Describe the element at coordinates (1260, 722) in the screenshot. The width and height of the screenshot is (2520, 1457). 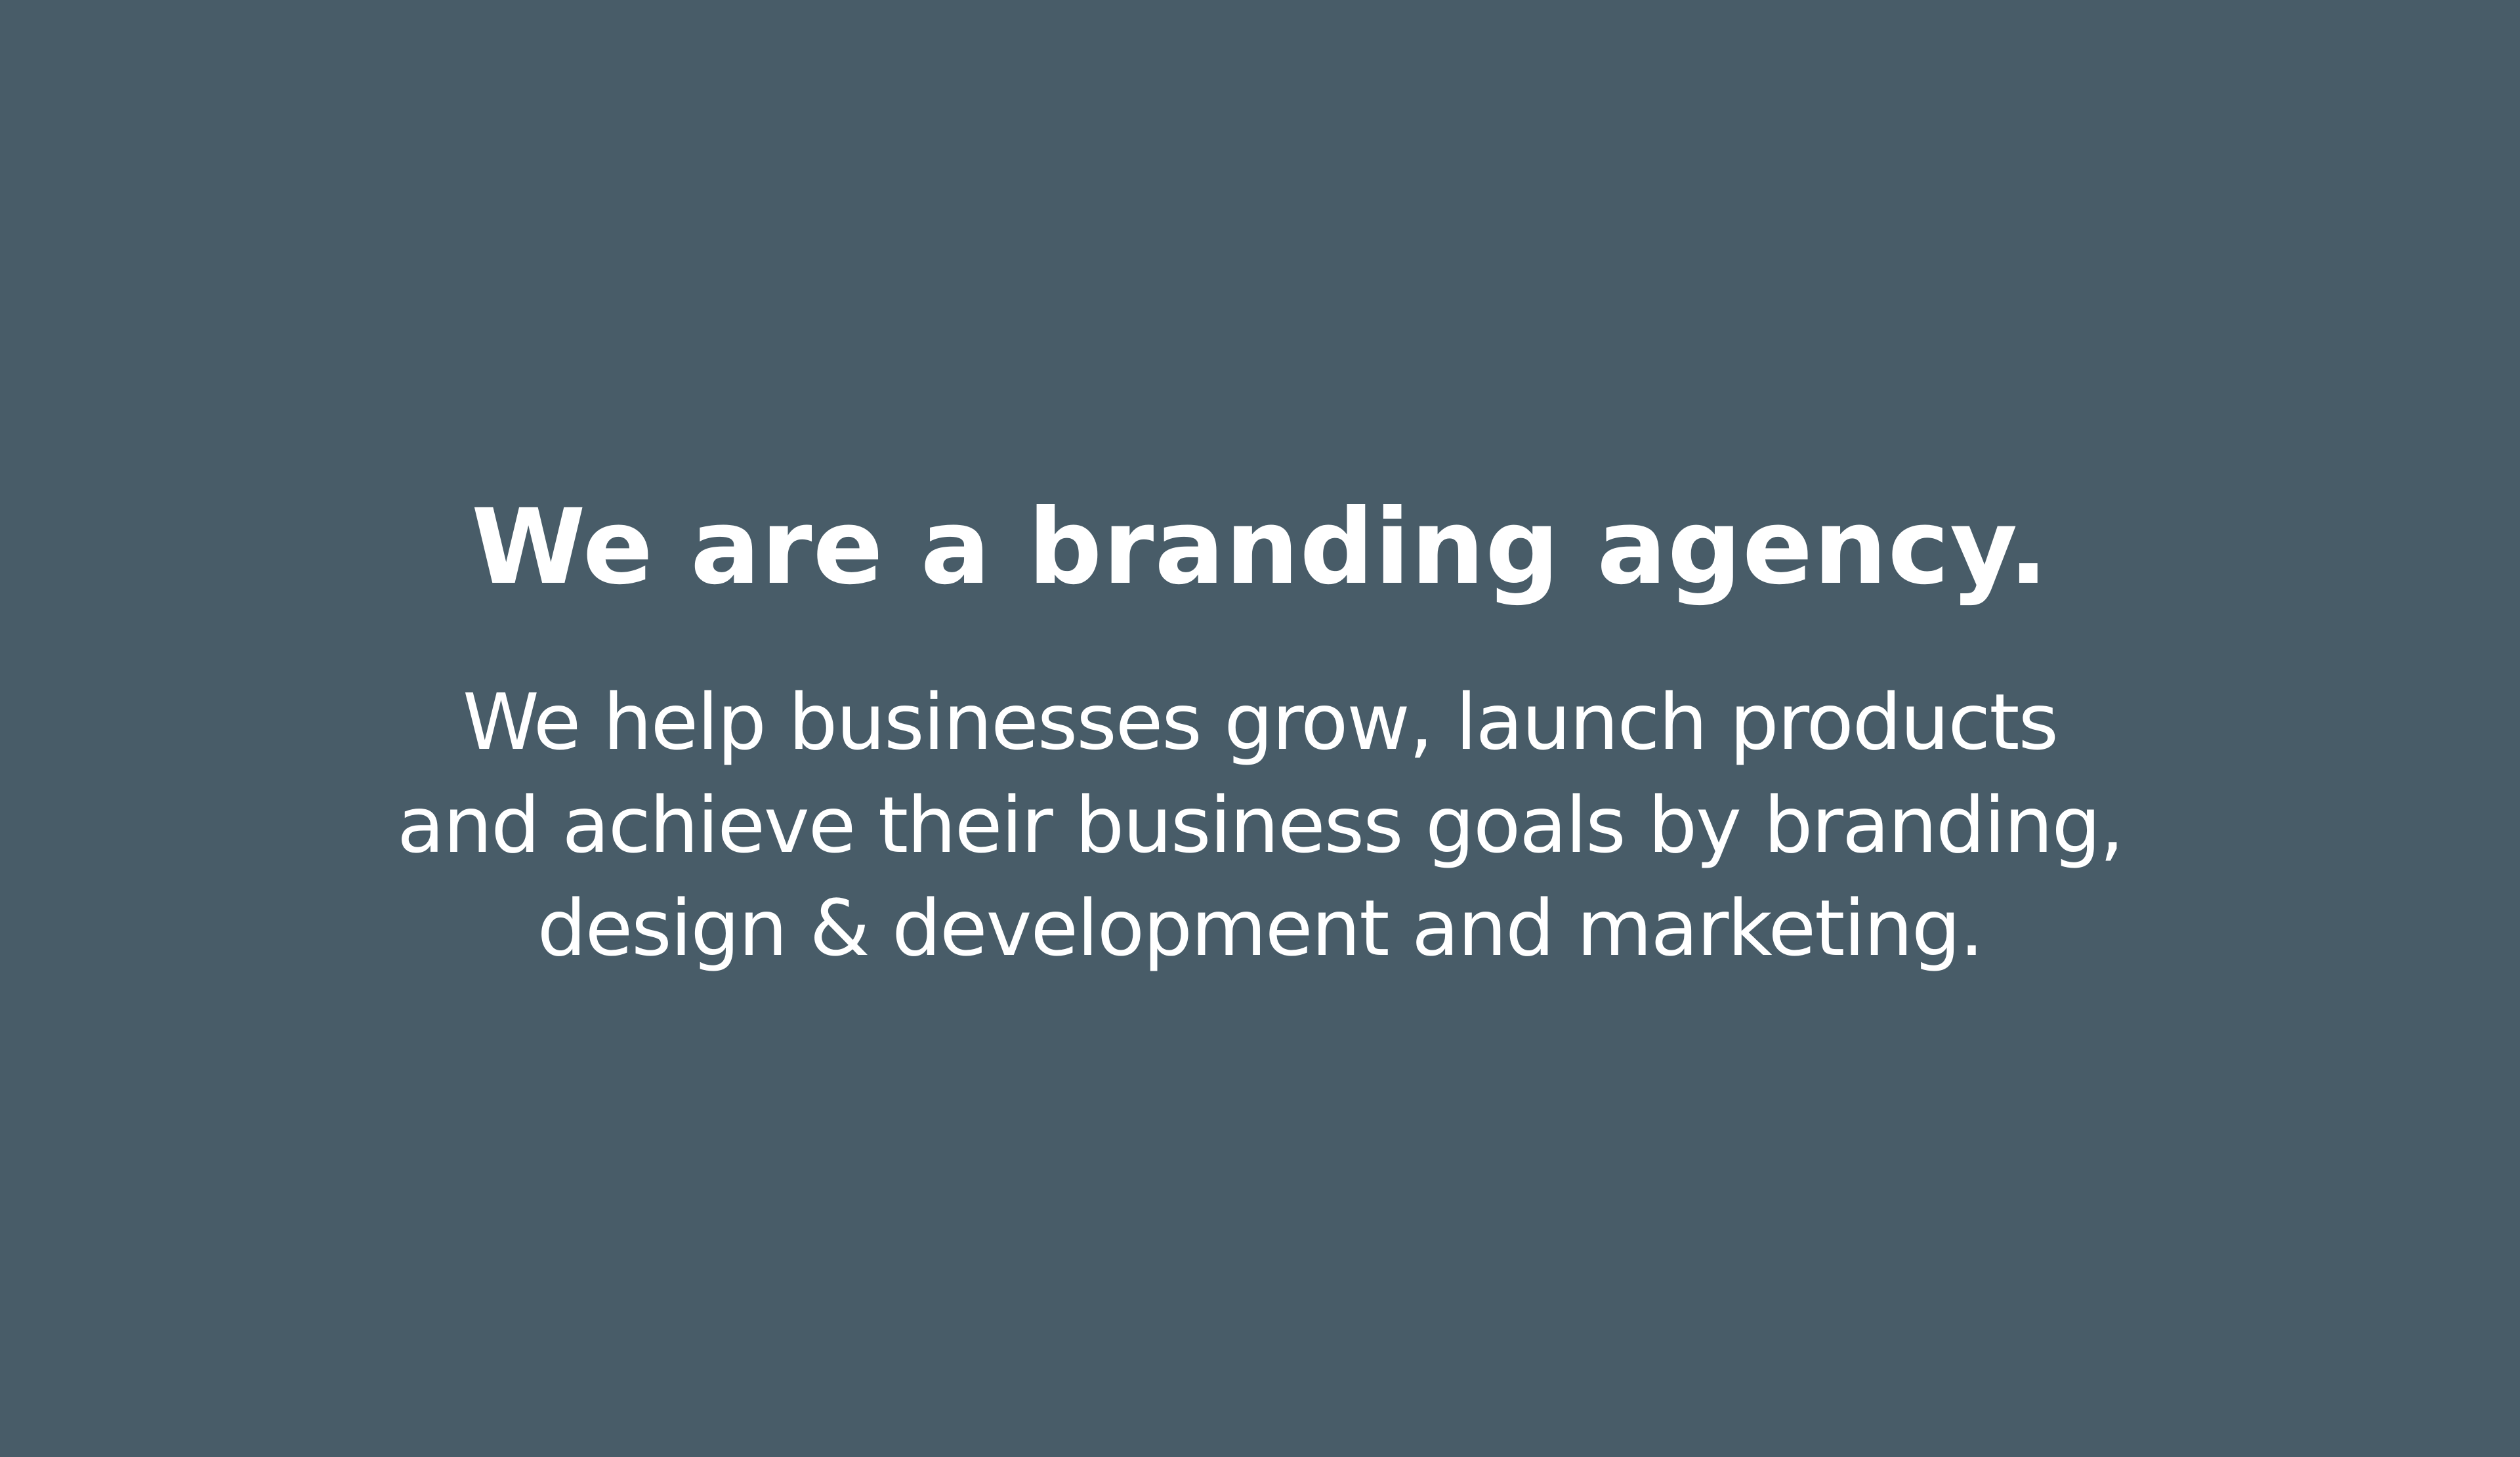
I see `hero-description-line-1: We help businesses grow, launch products` at that location.